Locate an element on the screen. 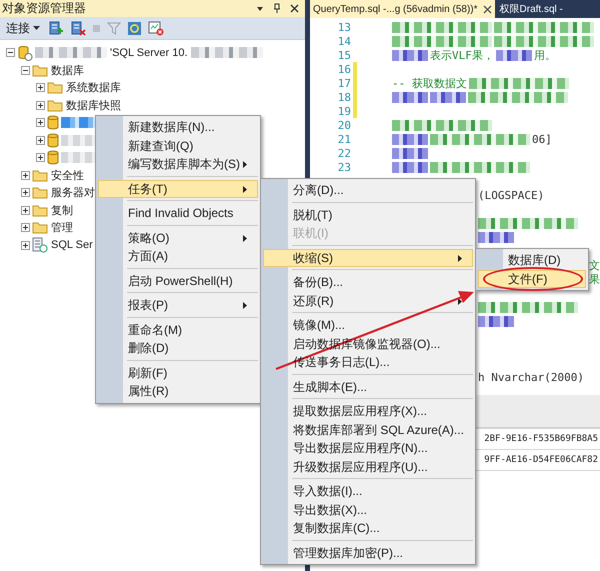  line-number: 20 is located at coordinates (343, 125).